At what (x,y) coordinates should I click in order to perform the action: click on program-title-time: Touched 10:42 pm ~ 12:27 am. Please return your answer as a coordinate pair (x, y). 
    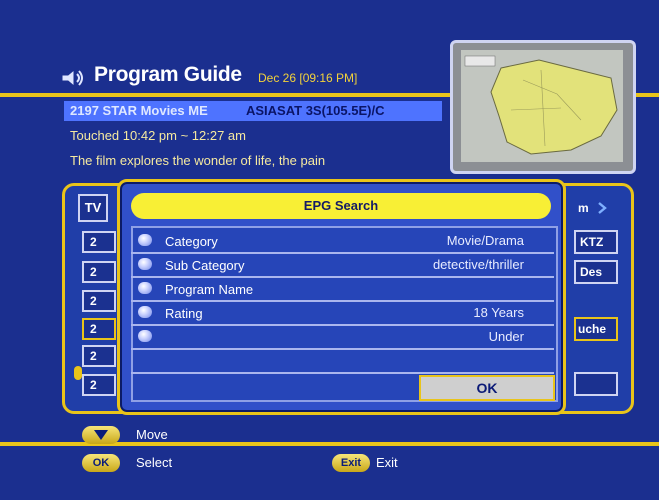
    Looking at the image, I should click on (158, 135).